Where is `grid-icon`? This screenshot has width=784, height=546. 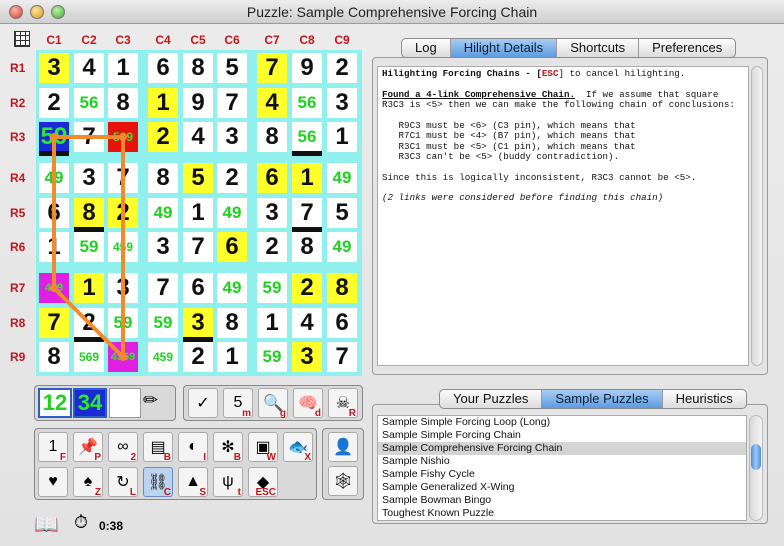
grid-icon is located at coordinates (22, 39).